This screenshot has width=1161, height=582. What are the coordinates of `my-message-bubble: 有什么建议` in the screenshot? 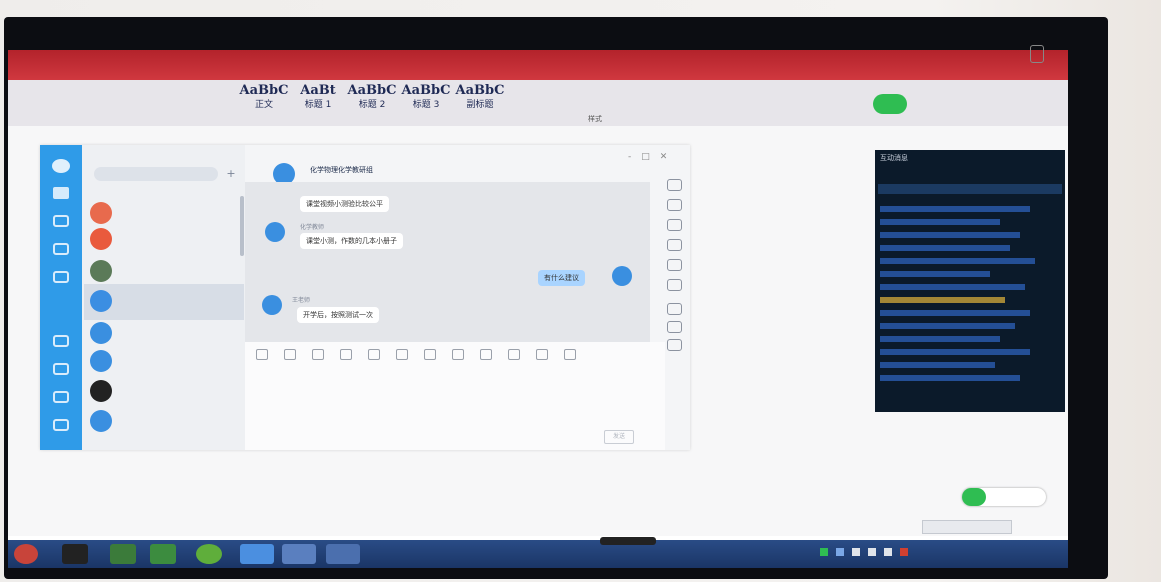 It's located at (561, 278).